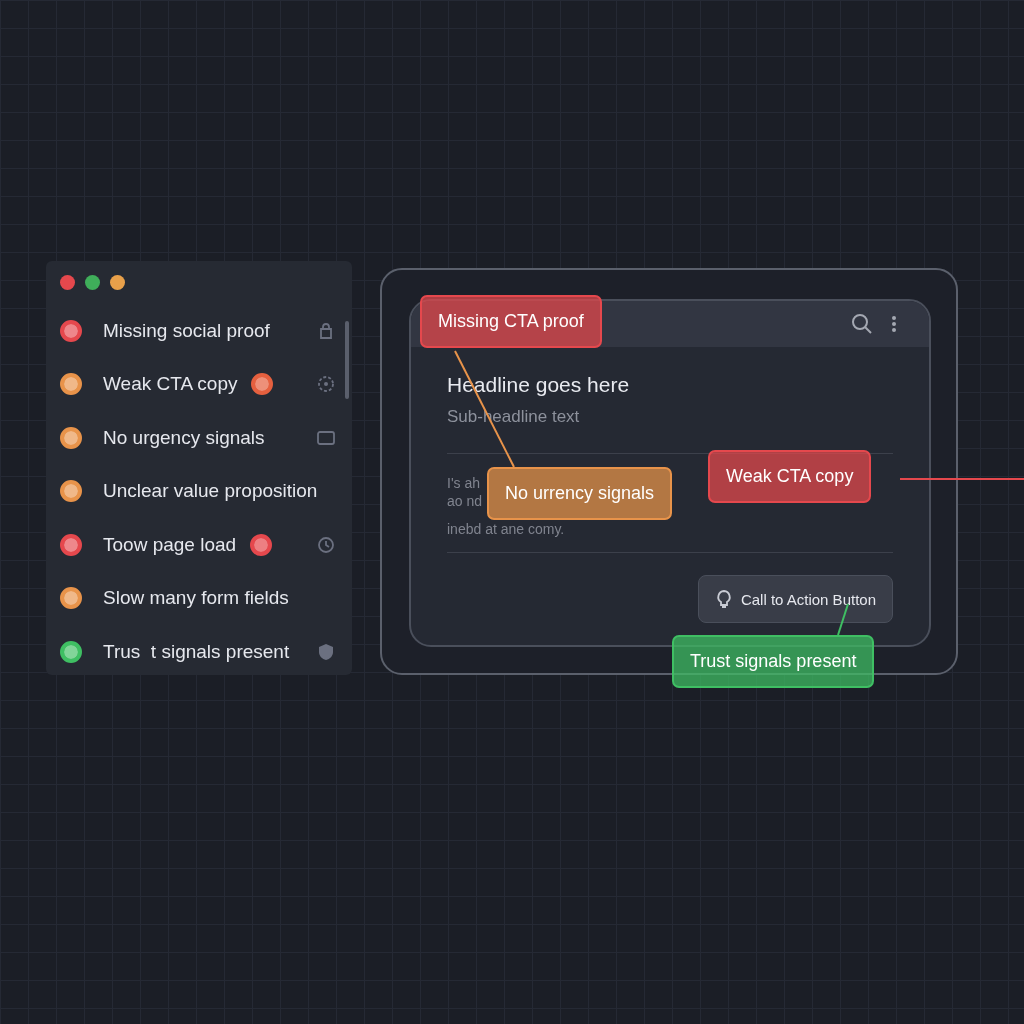 The width and height of the screenshot is (1024, 1024). Describe the element at coordinates (465, 501) in the screenshot. I see `body-text: ao nd` at that location.